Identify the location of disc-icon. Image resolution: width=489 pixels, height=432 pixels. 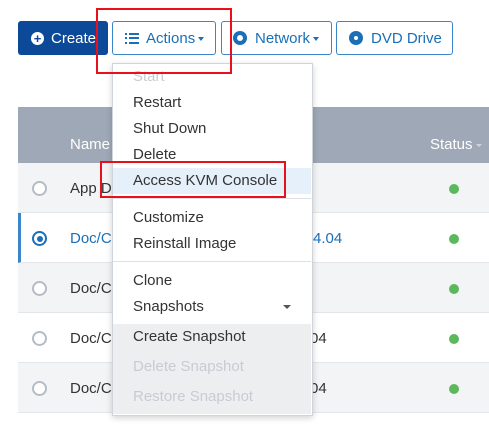
(356, 38).